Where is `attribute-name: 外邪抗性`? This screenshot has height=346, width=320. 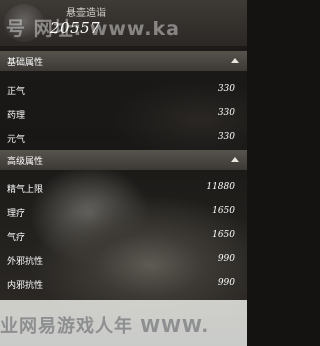
attribute-name: 外邪抗性 is located at coordinates (25, 262).